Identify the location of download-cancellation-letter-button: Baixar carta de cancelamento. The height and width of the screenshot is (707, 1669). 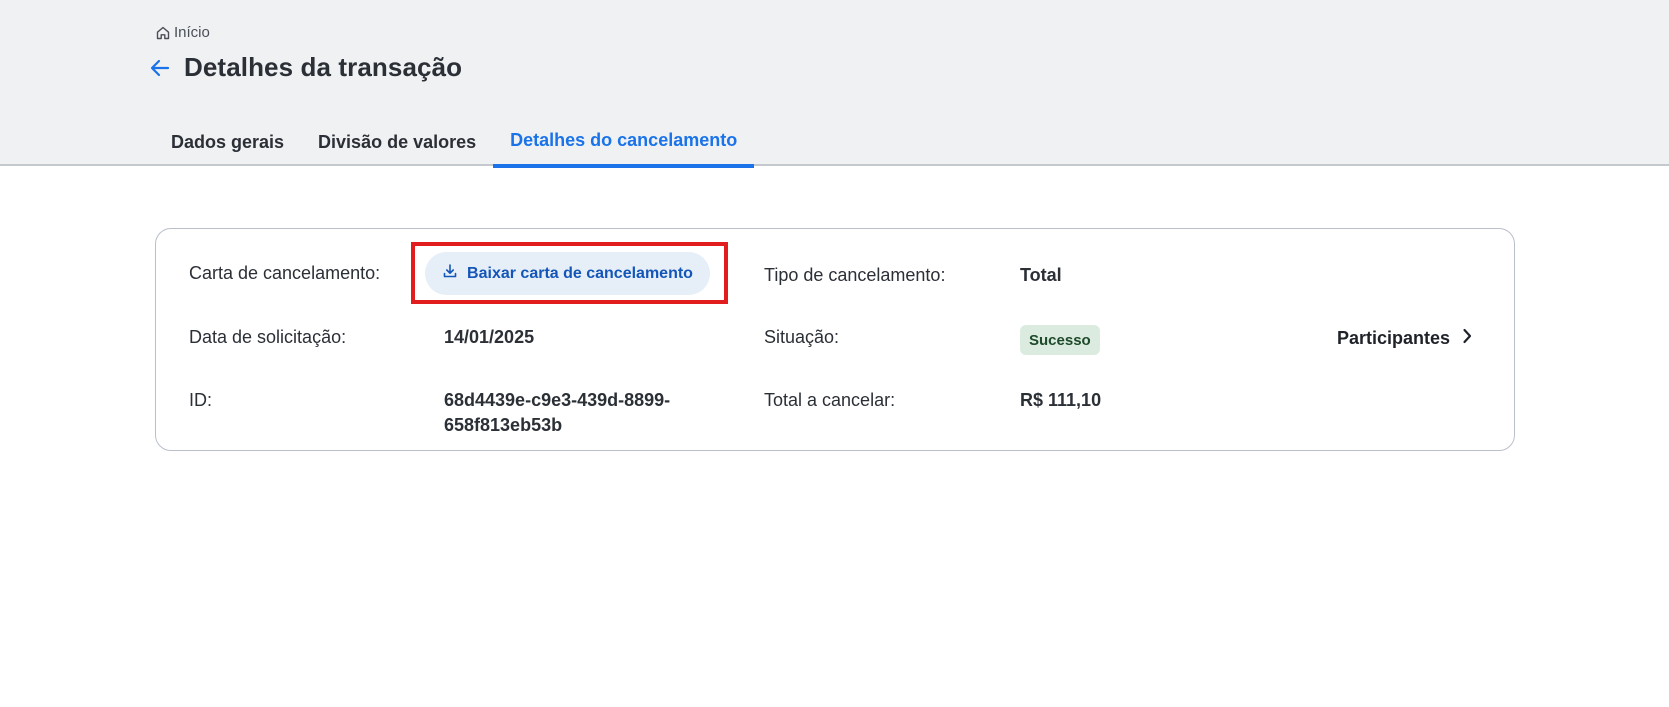
(567, 273).